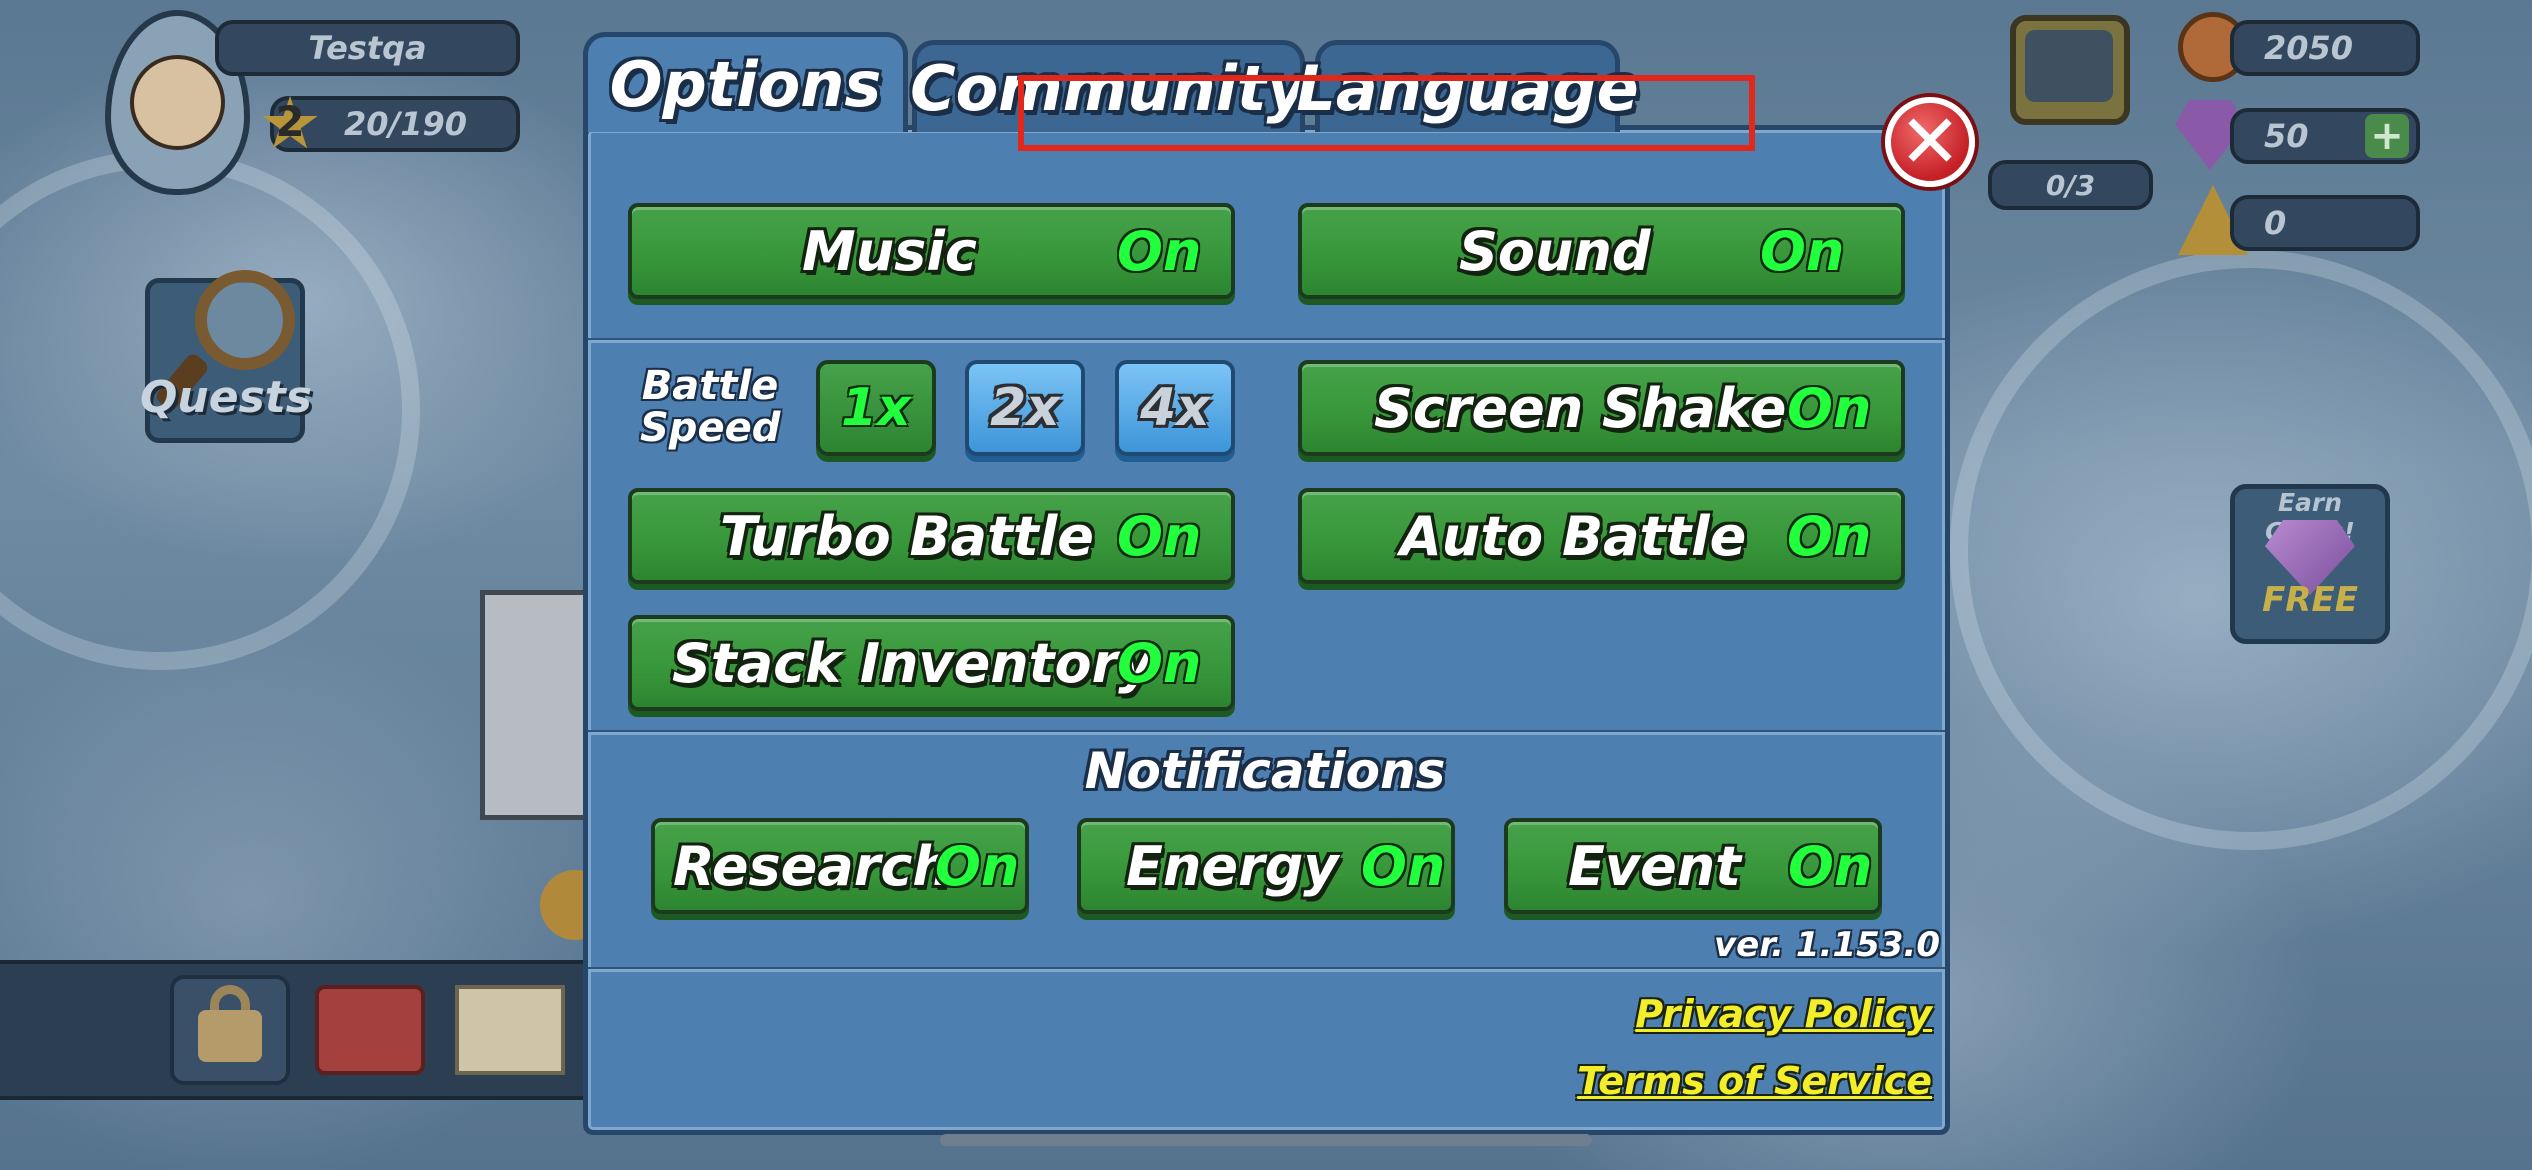 This screenshot has height=1170, width=2532. I want to click on stack-inventory-toggle-button: Stack Inventory On, so click(931, 663).